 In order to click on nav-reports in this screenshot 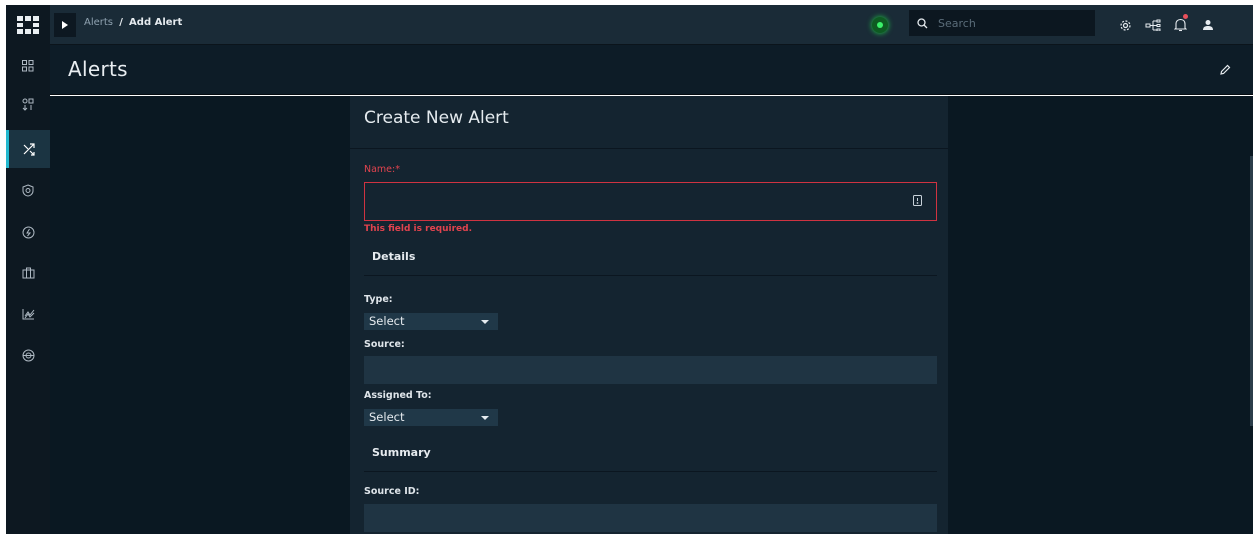, I will do `click(28, 314)`.